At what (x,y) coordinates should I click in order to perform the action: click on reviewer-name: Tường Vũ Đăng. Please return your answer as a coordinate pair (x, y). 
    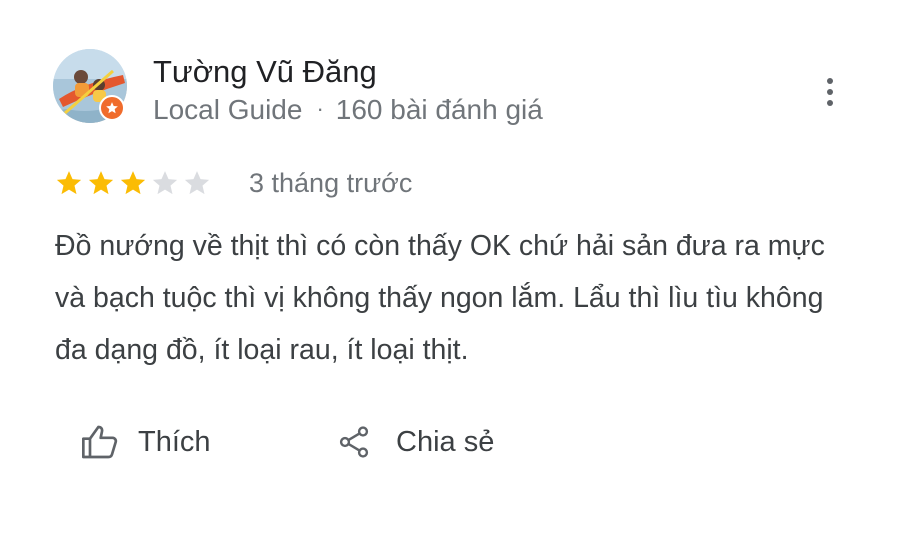
    Looking at the image, I should click on (265, 72).